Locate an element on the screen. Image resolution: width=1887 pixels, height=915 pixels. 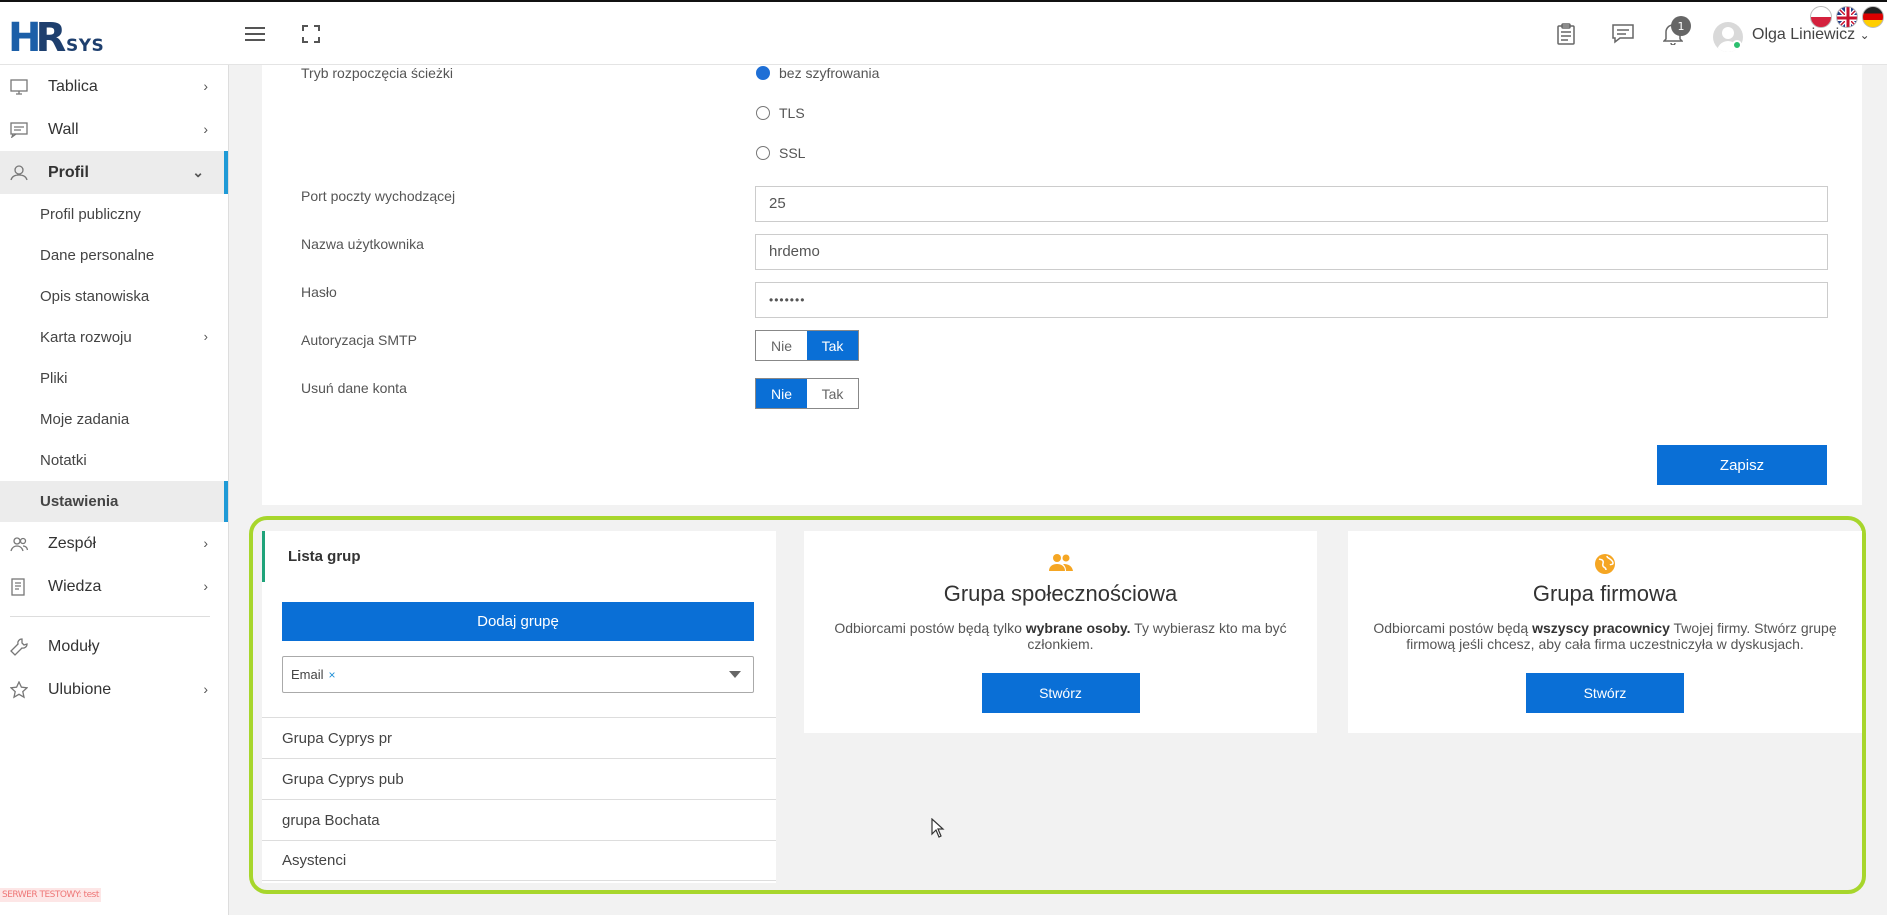
dashboard-icon is located at coordinates (20, 87).